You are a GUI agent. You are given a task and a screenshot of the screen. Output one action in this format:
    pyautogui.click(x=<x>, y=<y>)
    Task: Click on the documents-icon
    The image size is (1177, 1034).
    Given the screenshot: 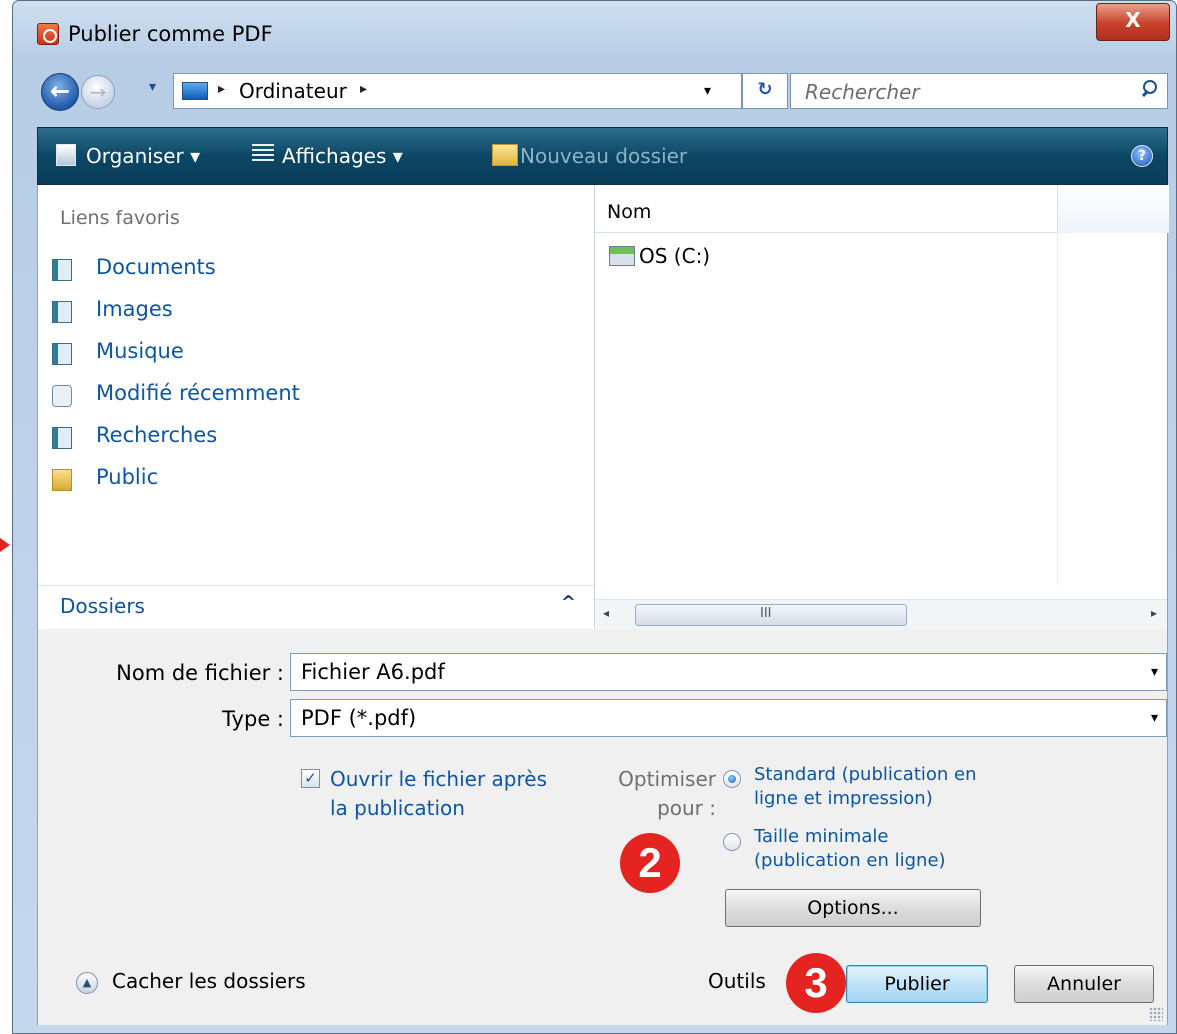 What is the action you would take?
    pyautogui.click(x=62, y=270)
    